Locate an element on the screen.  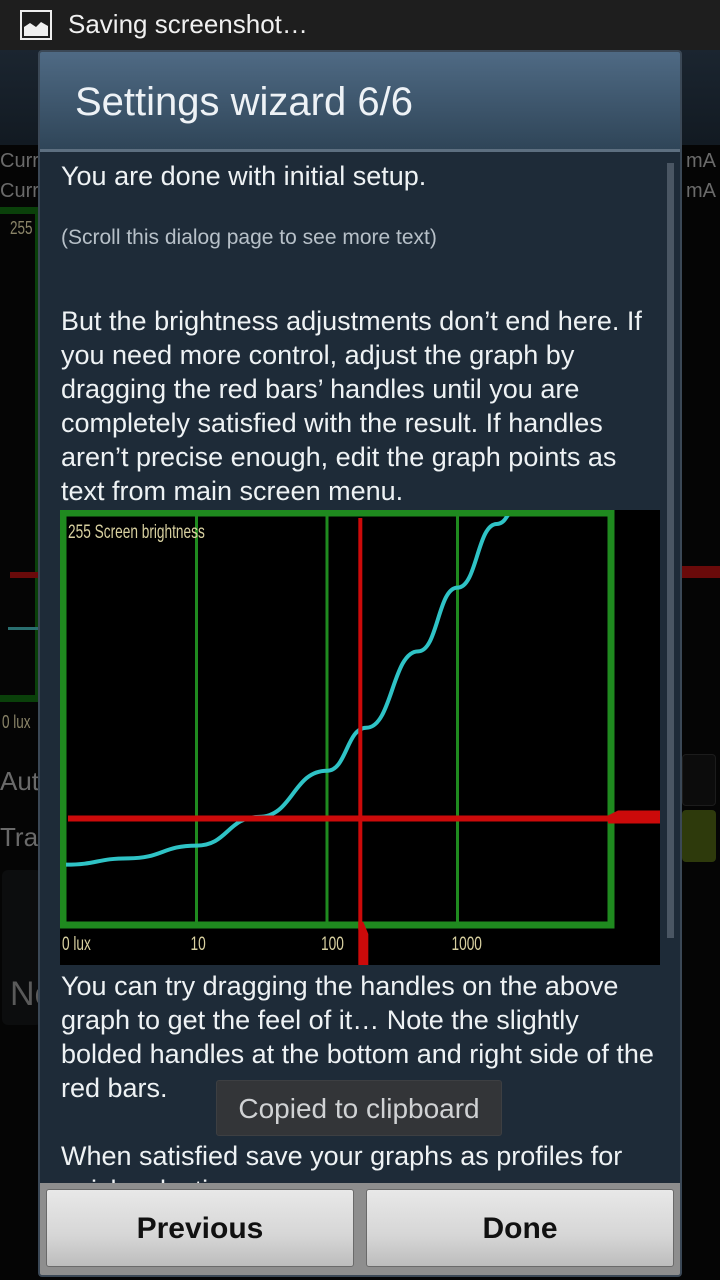
background-graph-label: 255 is located at coordinates (21, 228).